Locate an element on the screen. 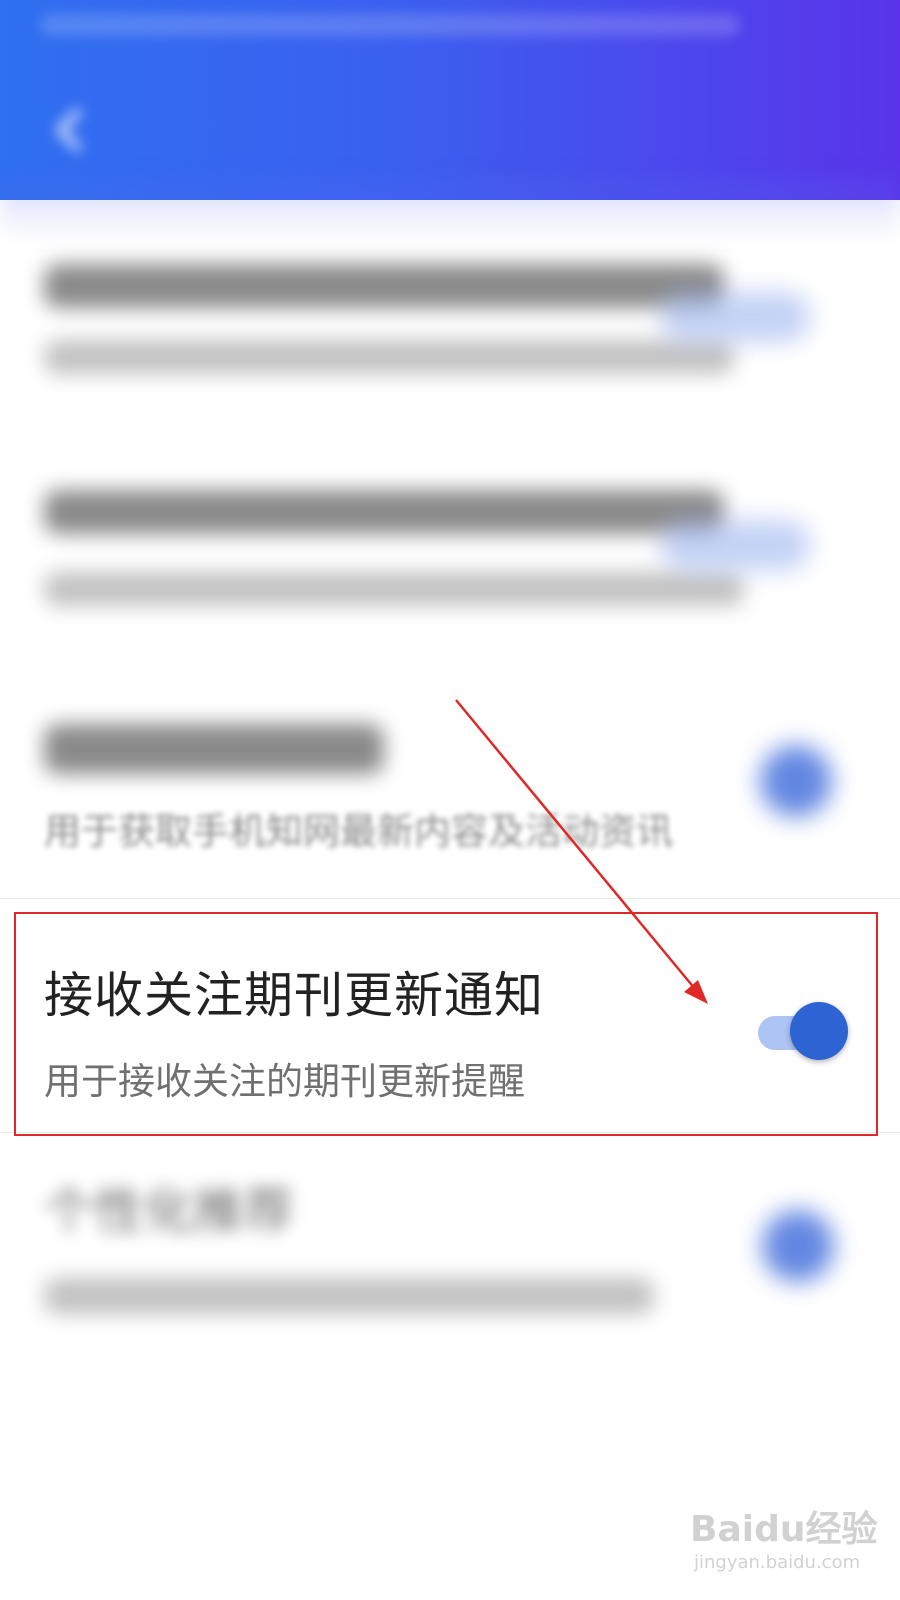  journal-update-toggle is located at coordinates (803, 1032).